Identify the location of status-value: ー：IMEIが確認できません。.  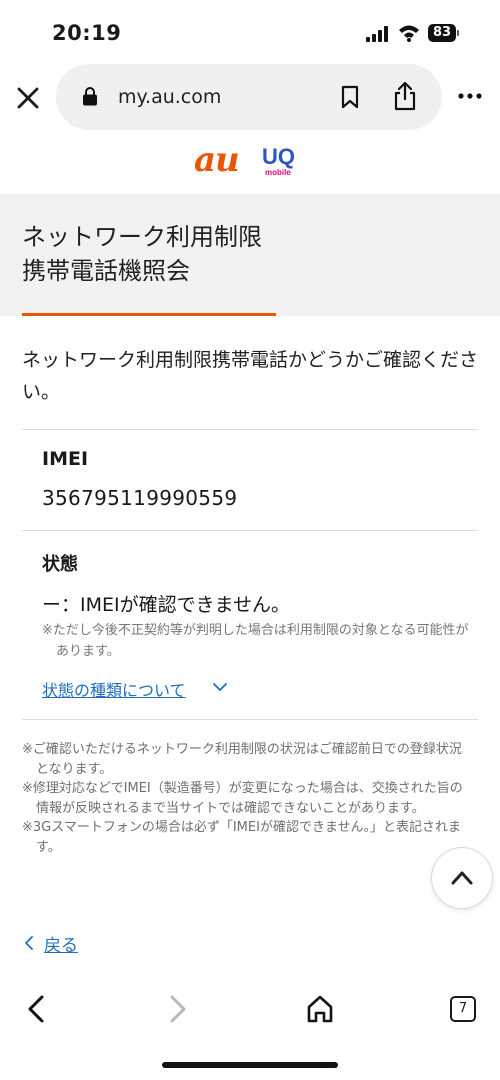
(166, 605).